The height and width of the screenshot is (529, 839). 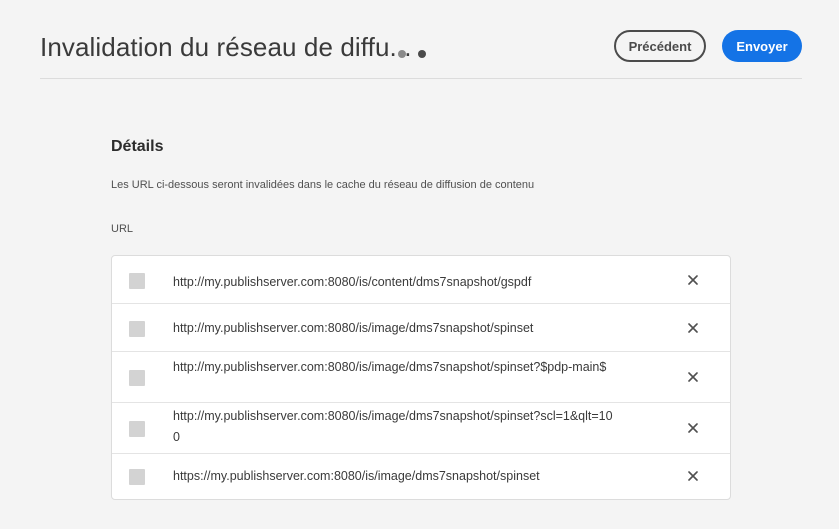 I want to click on url-field-label: URL, so click(x=122, y=229).